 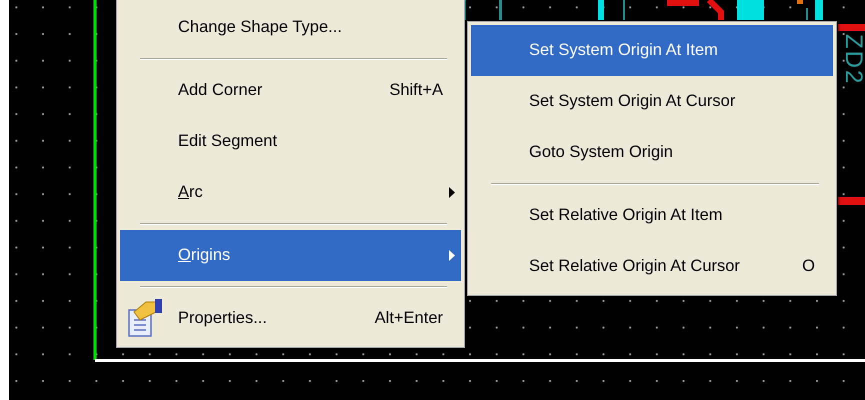 What do you see at coordinates (146, 318) in the screenshot?
I see `properties-icon` at bounding box center [146, 318].